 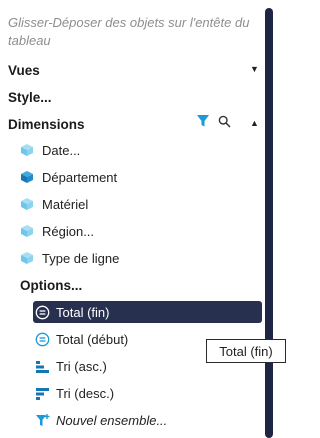 I want to click on scrollbar-thumb, so click(x=269, y=223).